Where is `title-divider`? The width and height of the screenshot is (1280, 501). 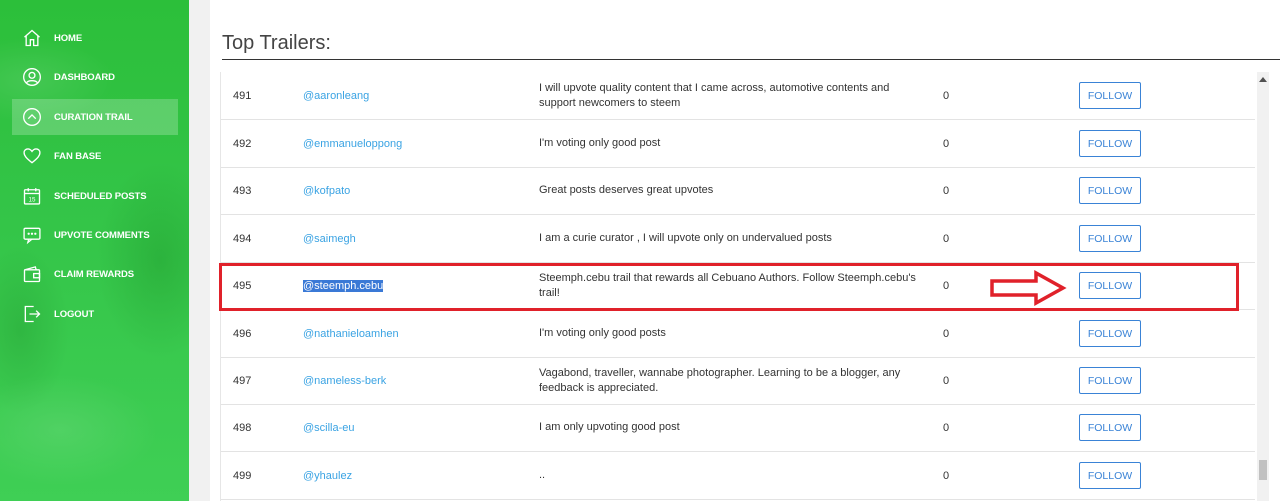 title-divider is located at coordinates (751, 59).